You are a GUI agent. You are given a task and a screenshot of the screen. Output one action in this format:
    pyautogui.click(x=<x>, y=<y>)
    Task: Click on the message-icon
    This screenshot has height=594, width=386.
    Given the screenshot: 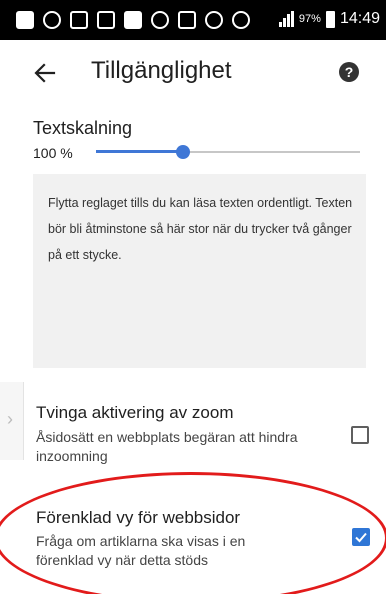 What is the action you would take?
    pyautogui.click(x=25, y=20)
    